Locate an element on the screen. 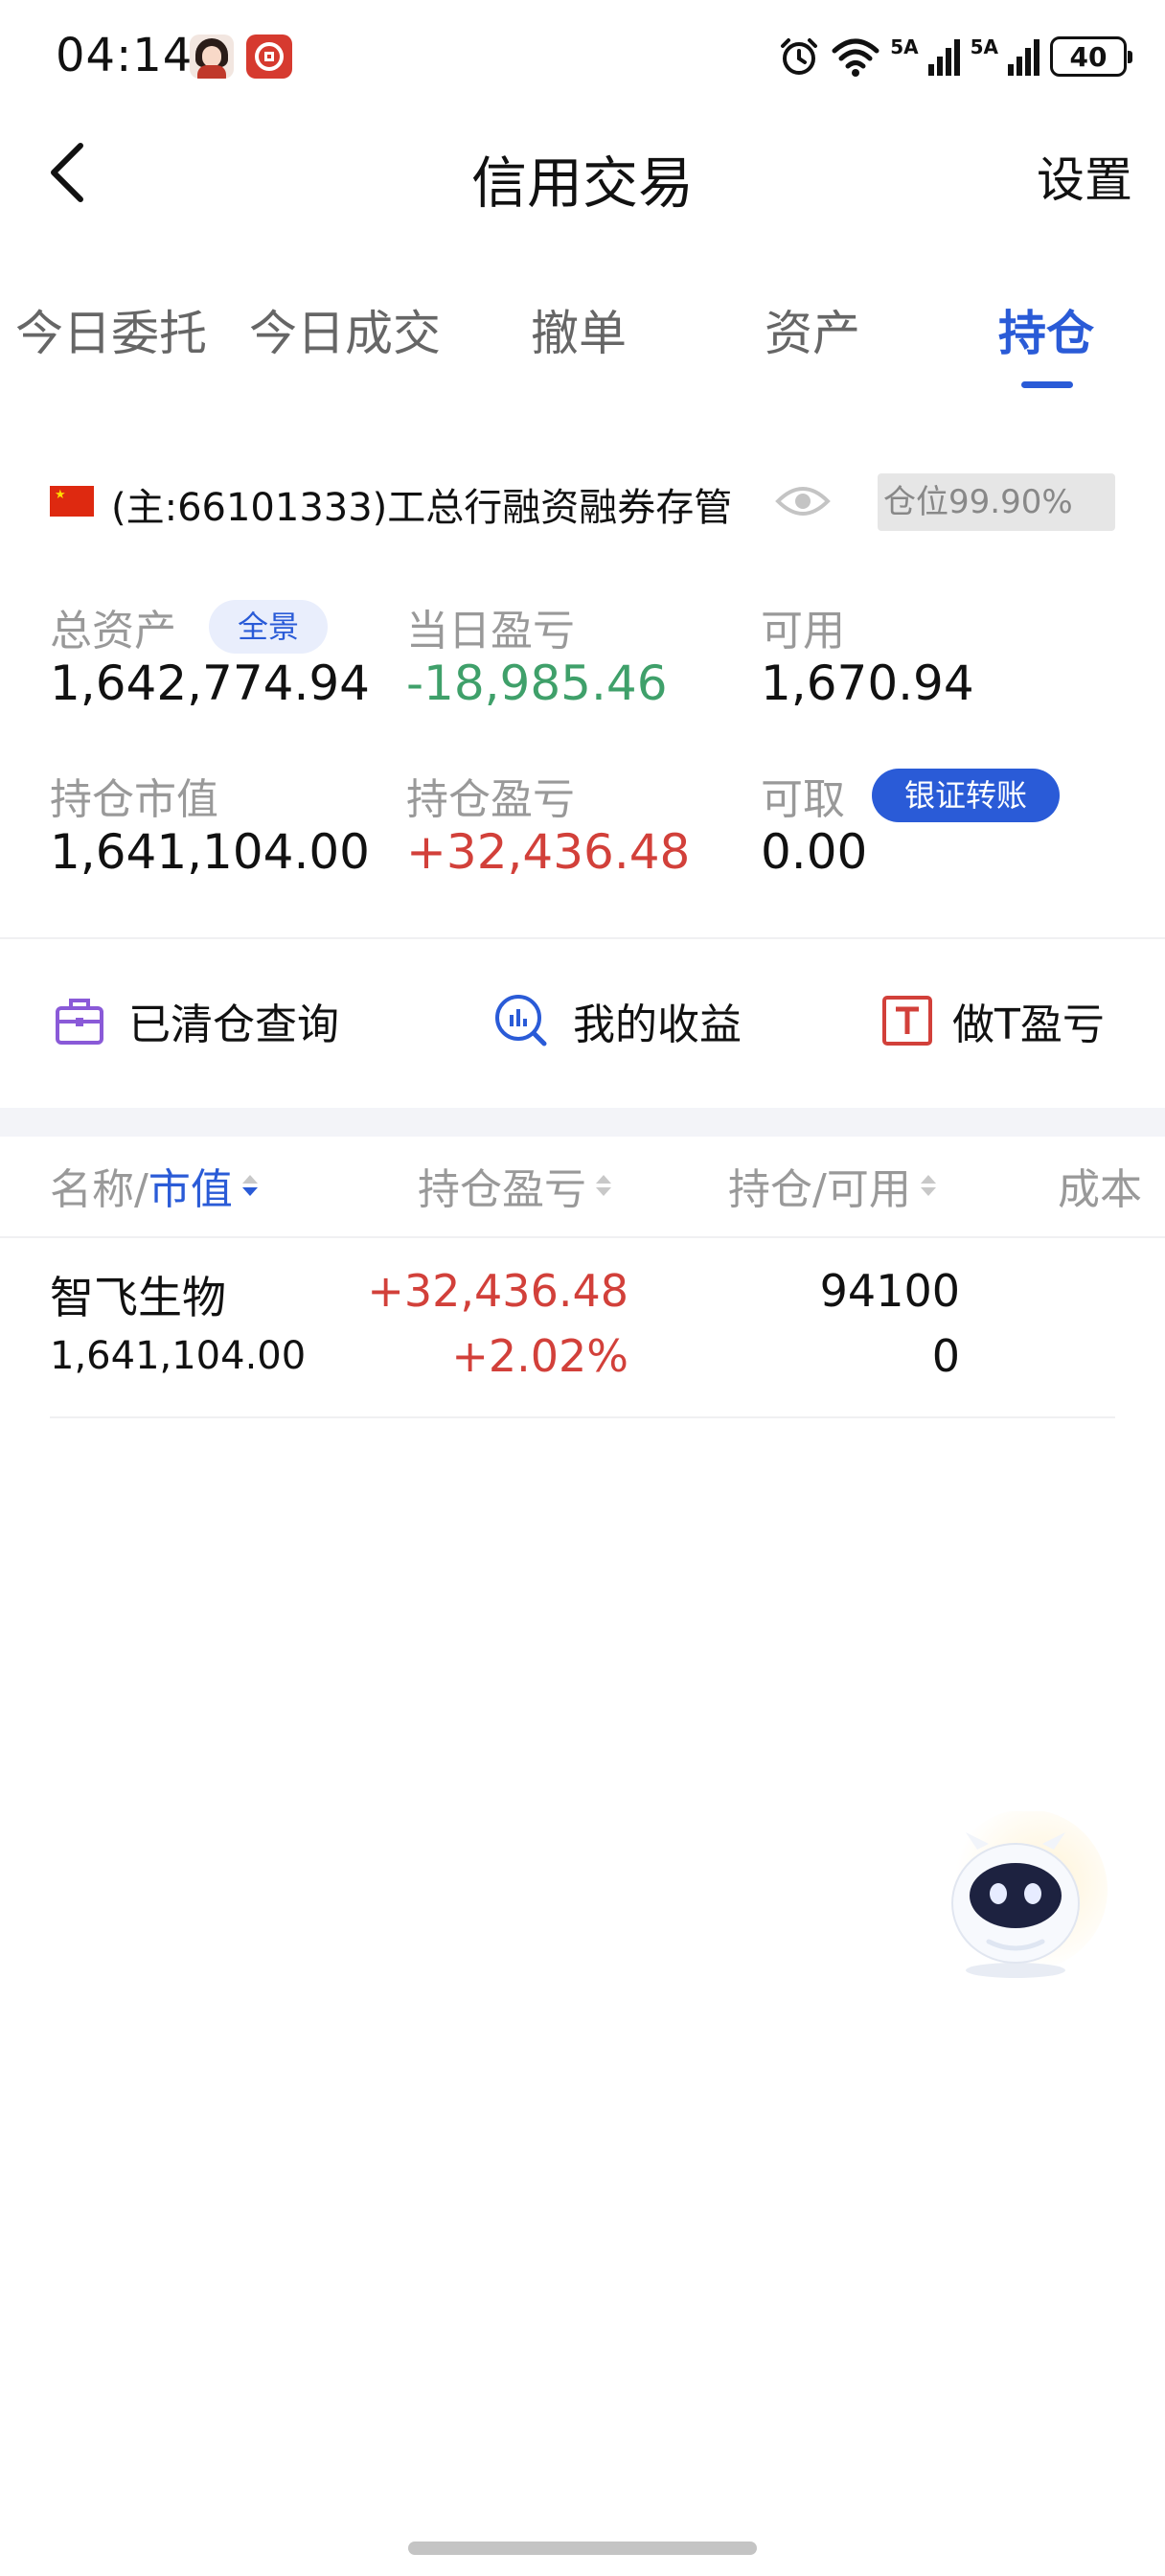 The image size is (1165, 2576). alarm-icon is located at coordinates (799, 56).